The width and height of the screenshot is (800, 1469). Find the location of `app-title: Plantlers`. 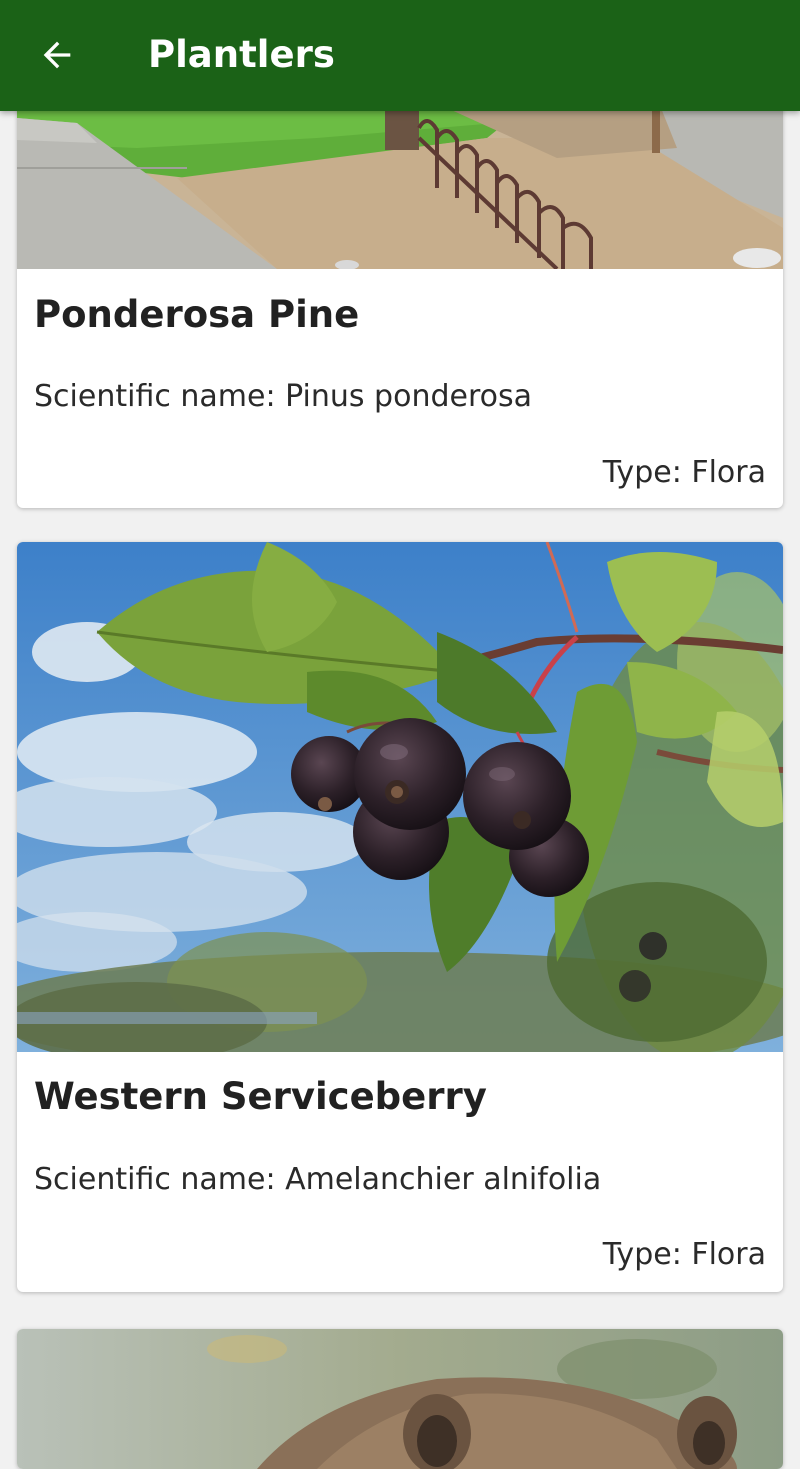

app-title: Plantlers is located at coordinates (241, 54).